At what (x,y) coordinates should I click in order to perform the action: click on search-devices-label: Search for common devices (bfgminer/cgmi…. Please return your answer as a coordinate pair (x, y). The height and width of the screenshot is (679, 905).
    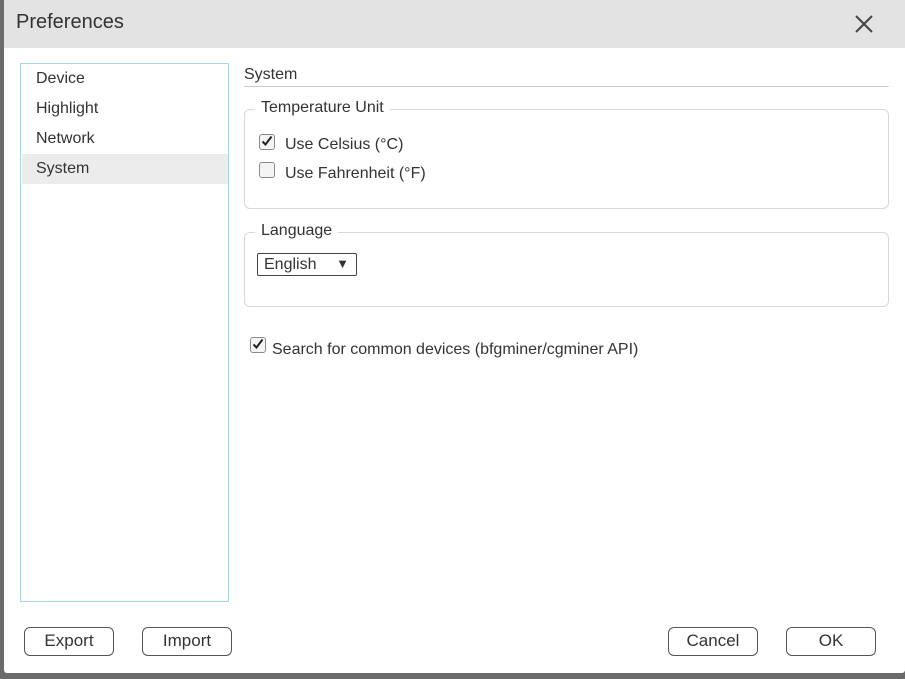
    Looking at the image, I should click on (455, 349).